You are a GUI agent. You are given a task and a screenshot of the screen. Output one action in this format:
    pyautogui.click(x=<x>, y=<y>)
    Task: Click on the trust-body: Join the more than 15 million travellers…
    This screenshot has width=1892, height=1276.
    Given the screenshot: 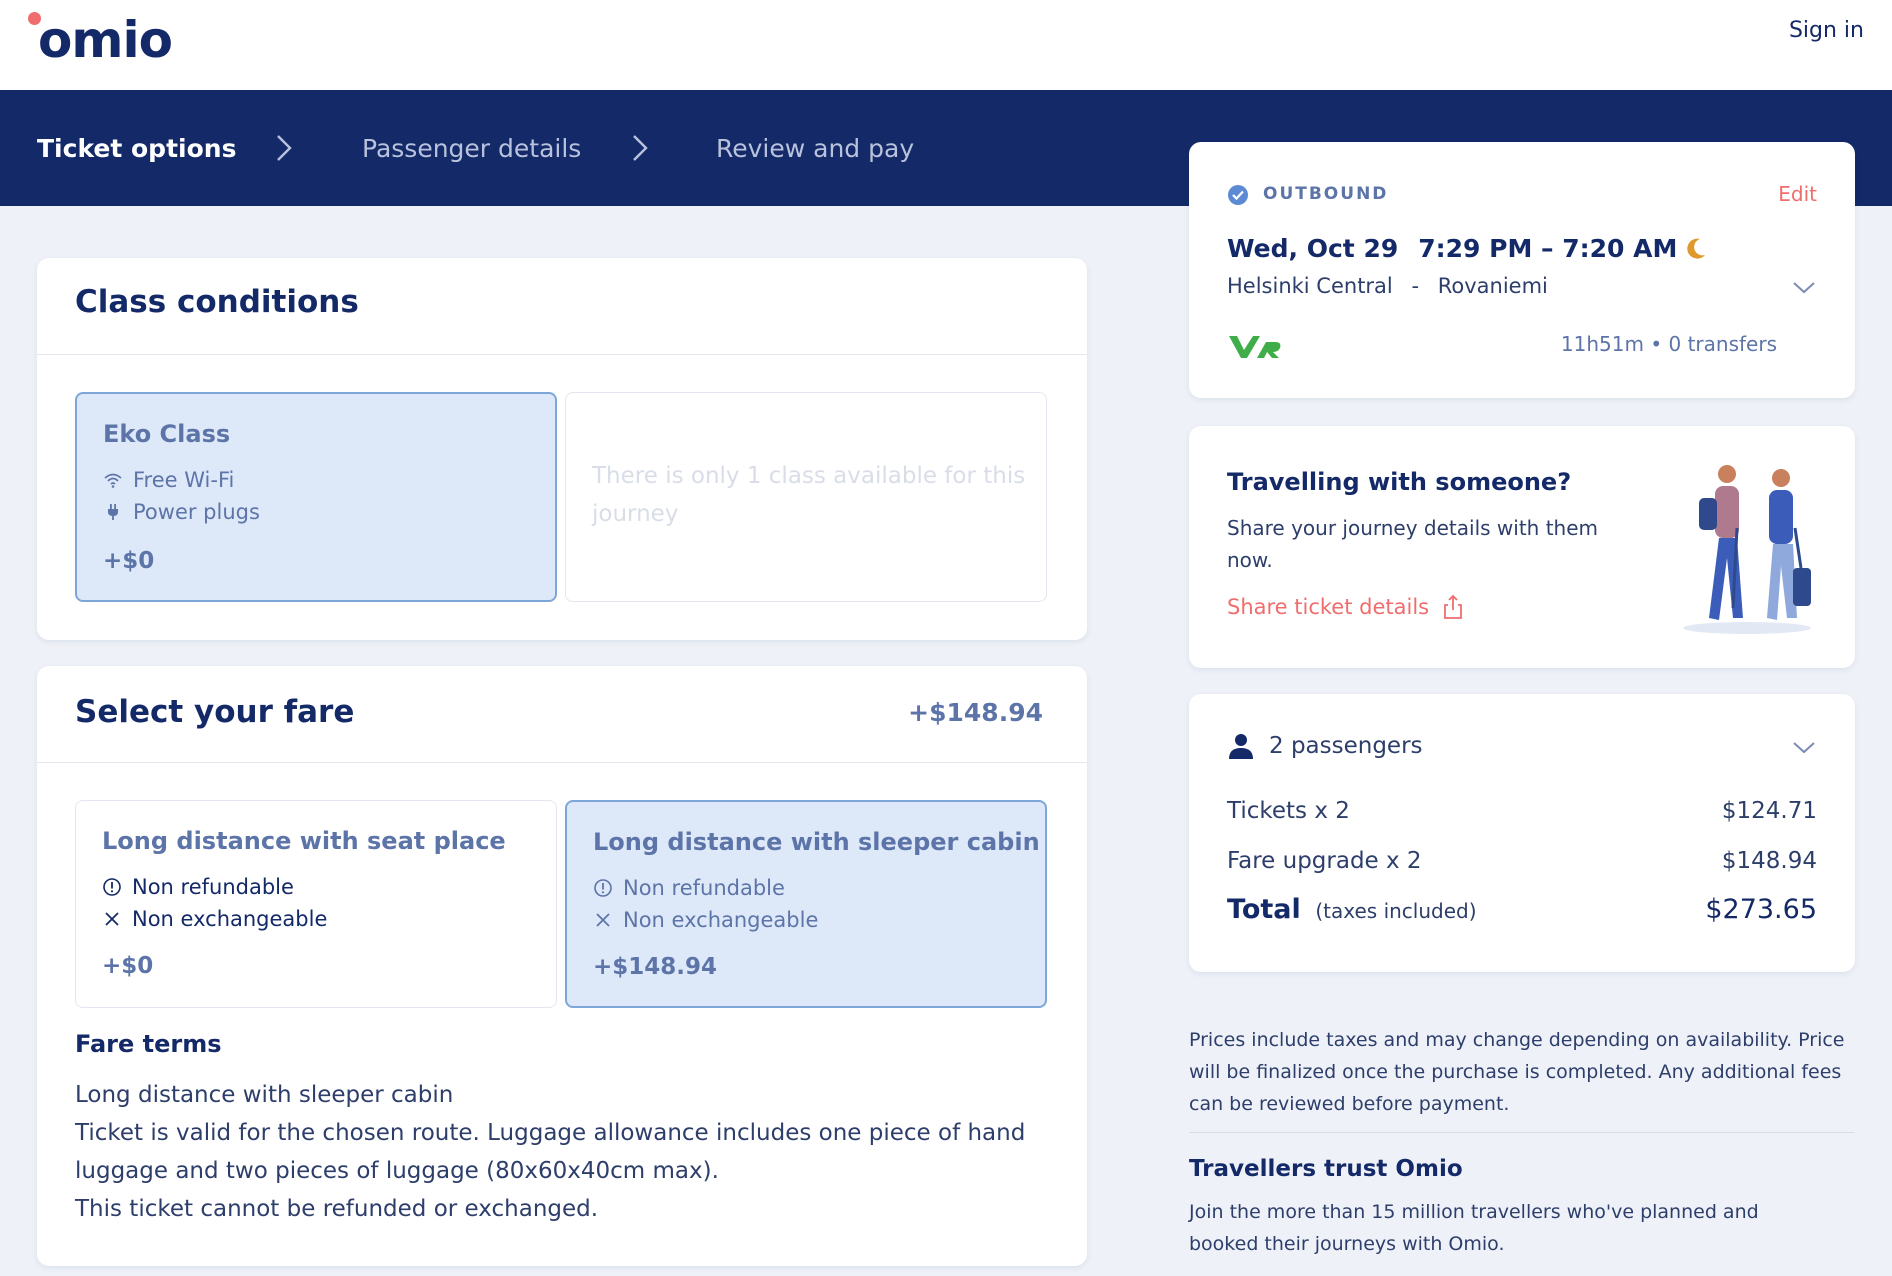 What is the action you would take?
    pyautogui.click(x=1474, y=1228)
    